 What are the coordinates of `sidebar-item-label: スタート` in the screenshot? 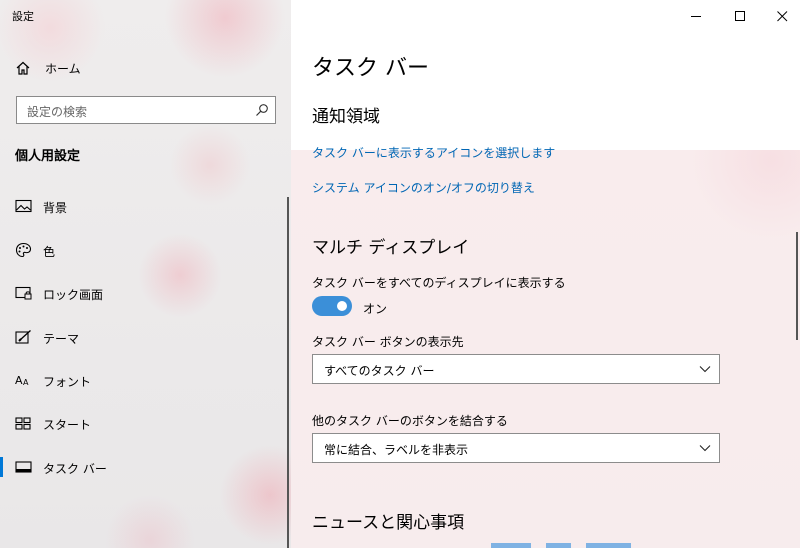 It's located at (67, 425).